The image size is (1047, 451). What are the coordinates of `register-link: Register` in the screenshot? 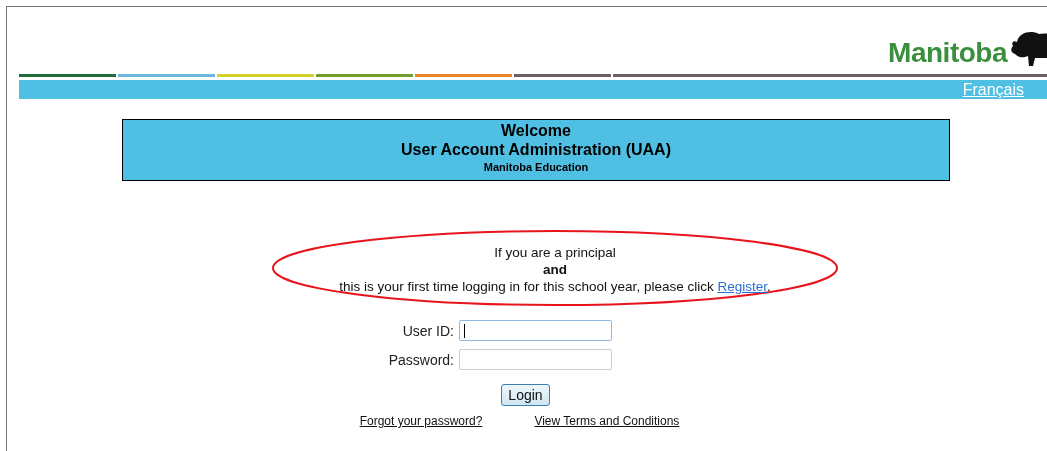 It's located at (742, 286).